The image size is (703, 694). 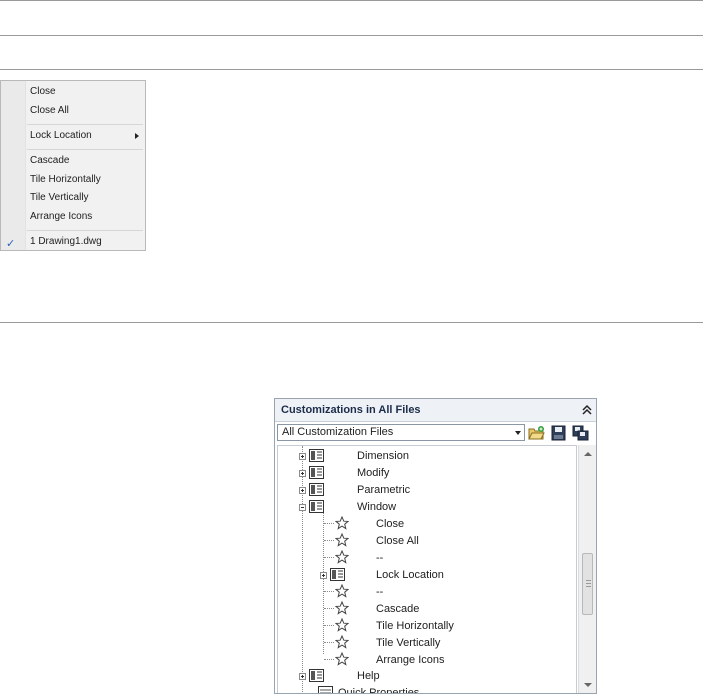 What do you see at coordinates (408, 643) in the screenshot?
I see `tree-item-tile-vertically: Tile Vertically` at bounding box center [408, 643].